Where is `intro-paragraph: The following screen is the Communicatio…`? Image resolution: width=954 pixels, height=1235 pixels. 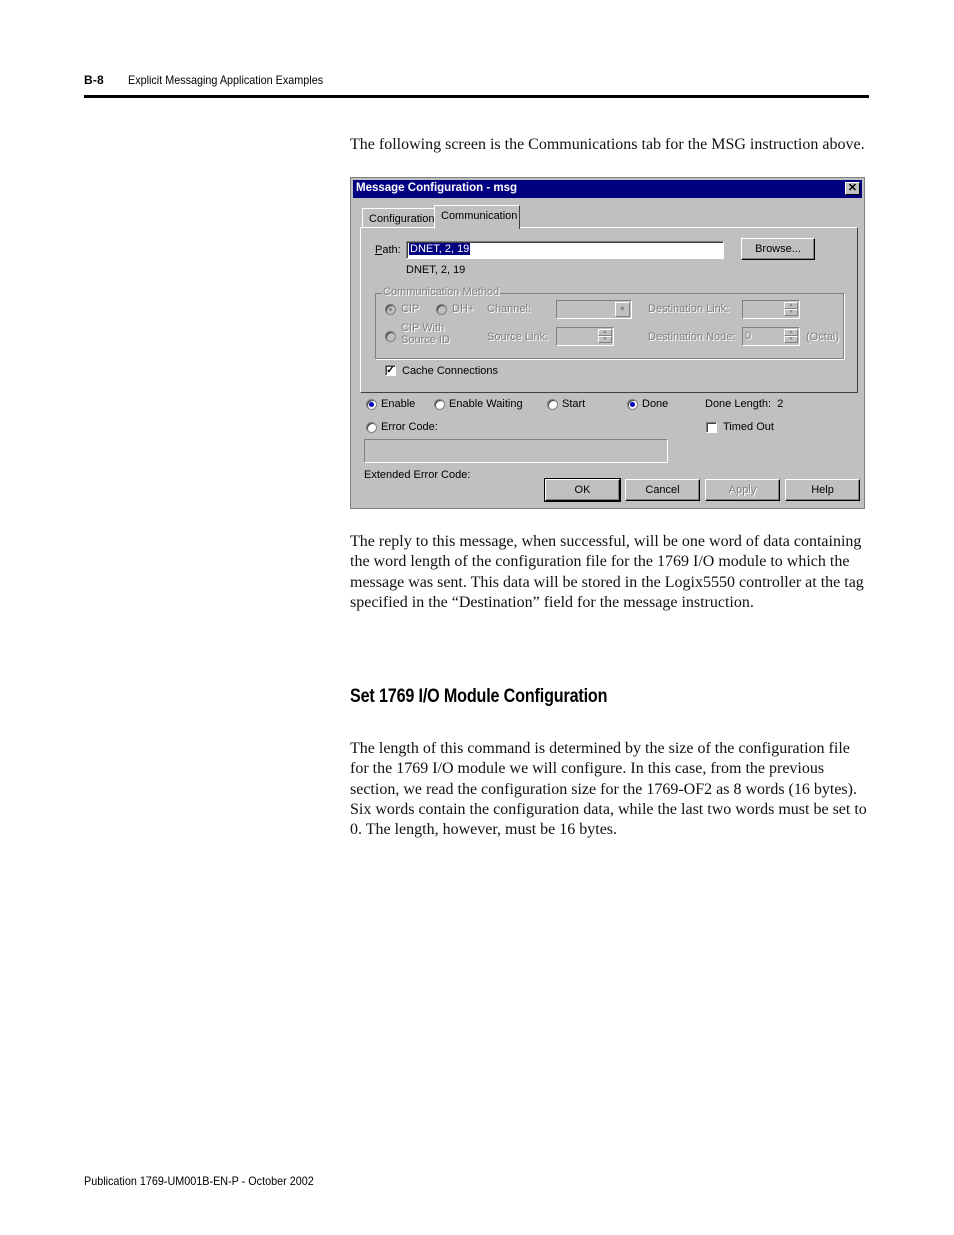
intro-paragraph: The following screen is the Communicatio… is located at coordinates (607, 144).